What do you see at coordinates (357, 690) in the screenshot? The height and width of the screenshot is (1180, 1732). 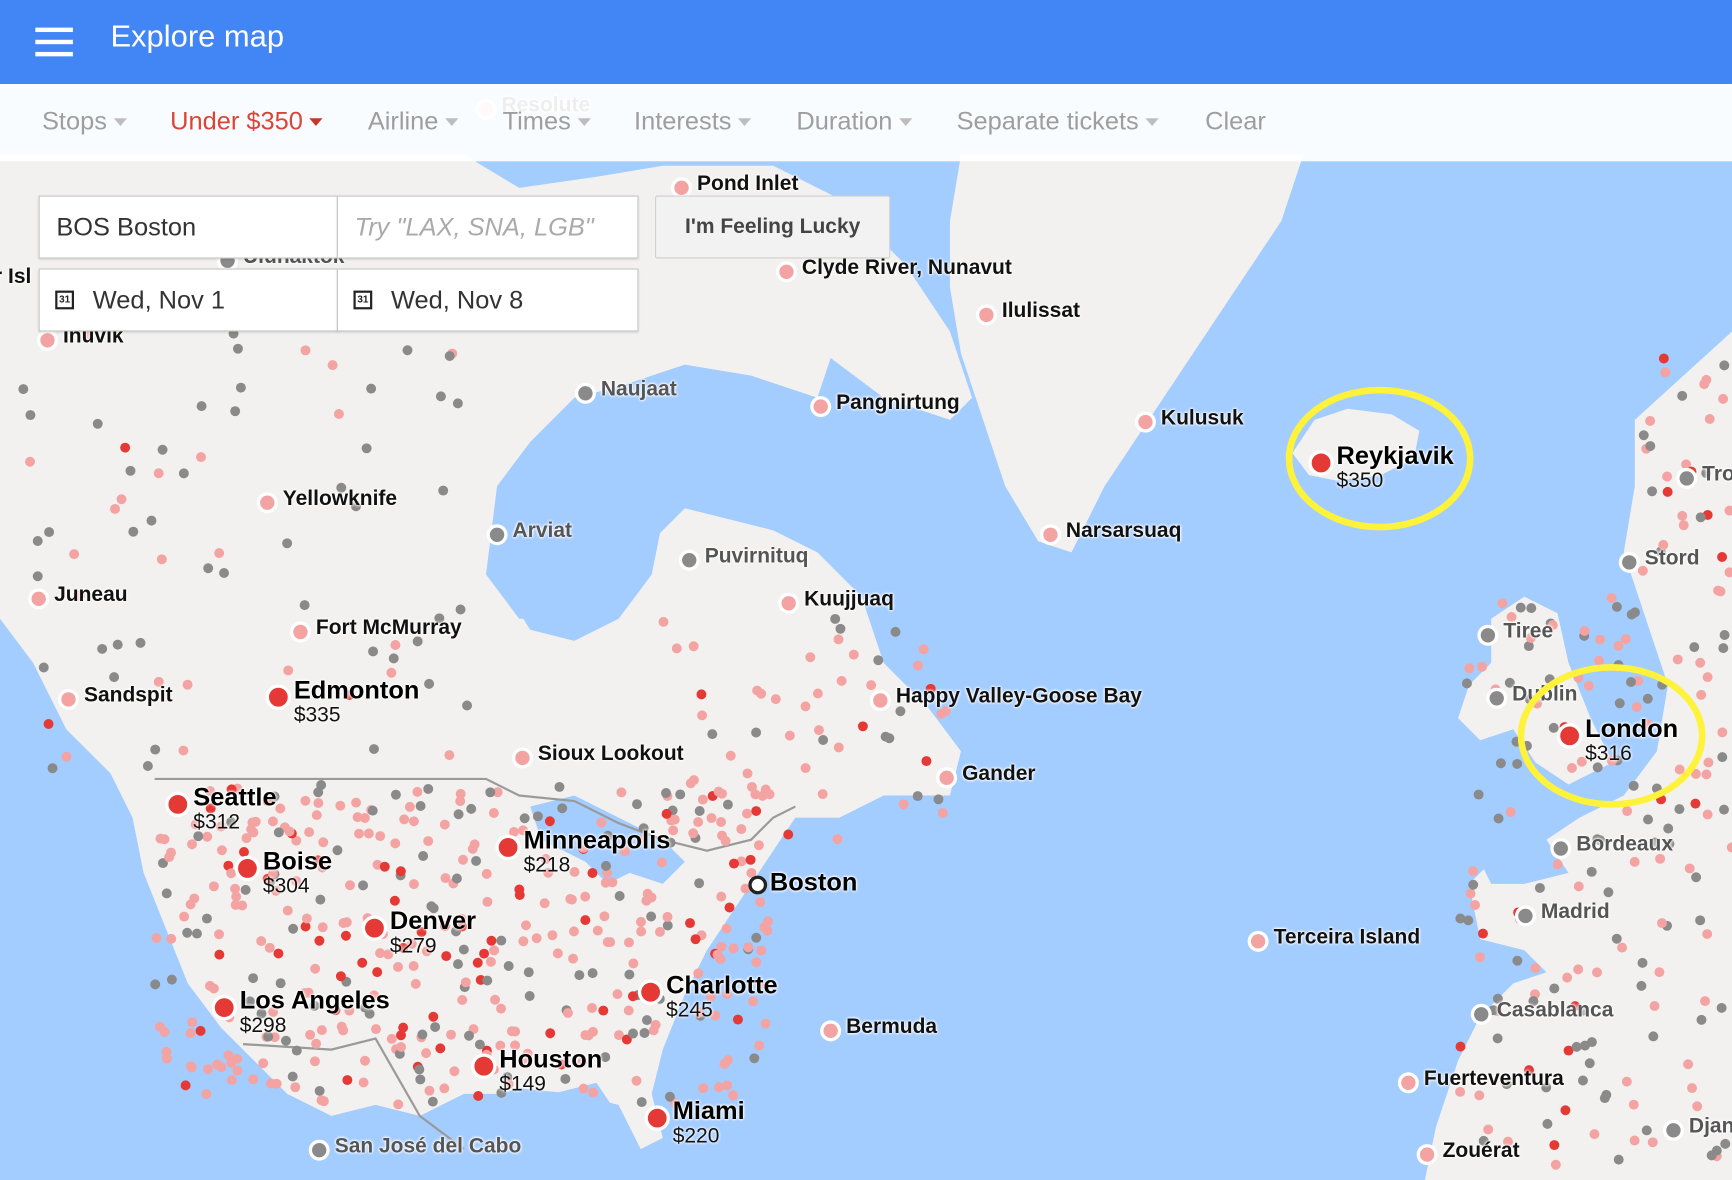 I see `priced-destination-label: Edmonton` at bounding box center [357, 690].